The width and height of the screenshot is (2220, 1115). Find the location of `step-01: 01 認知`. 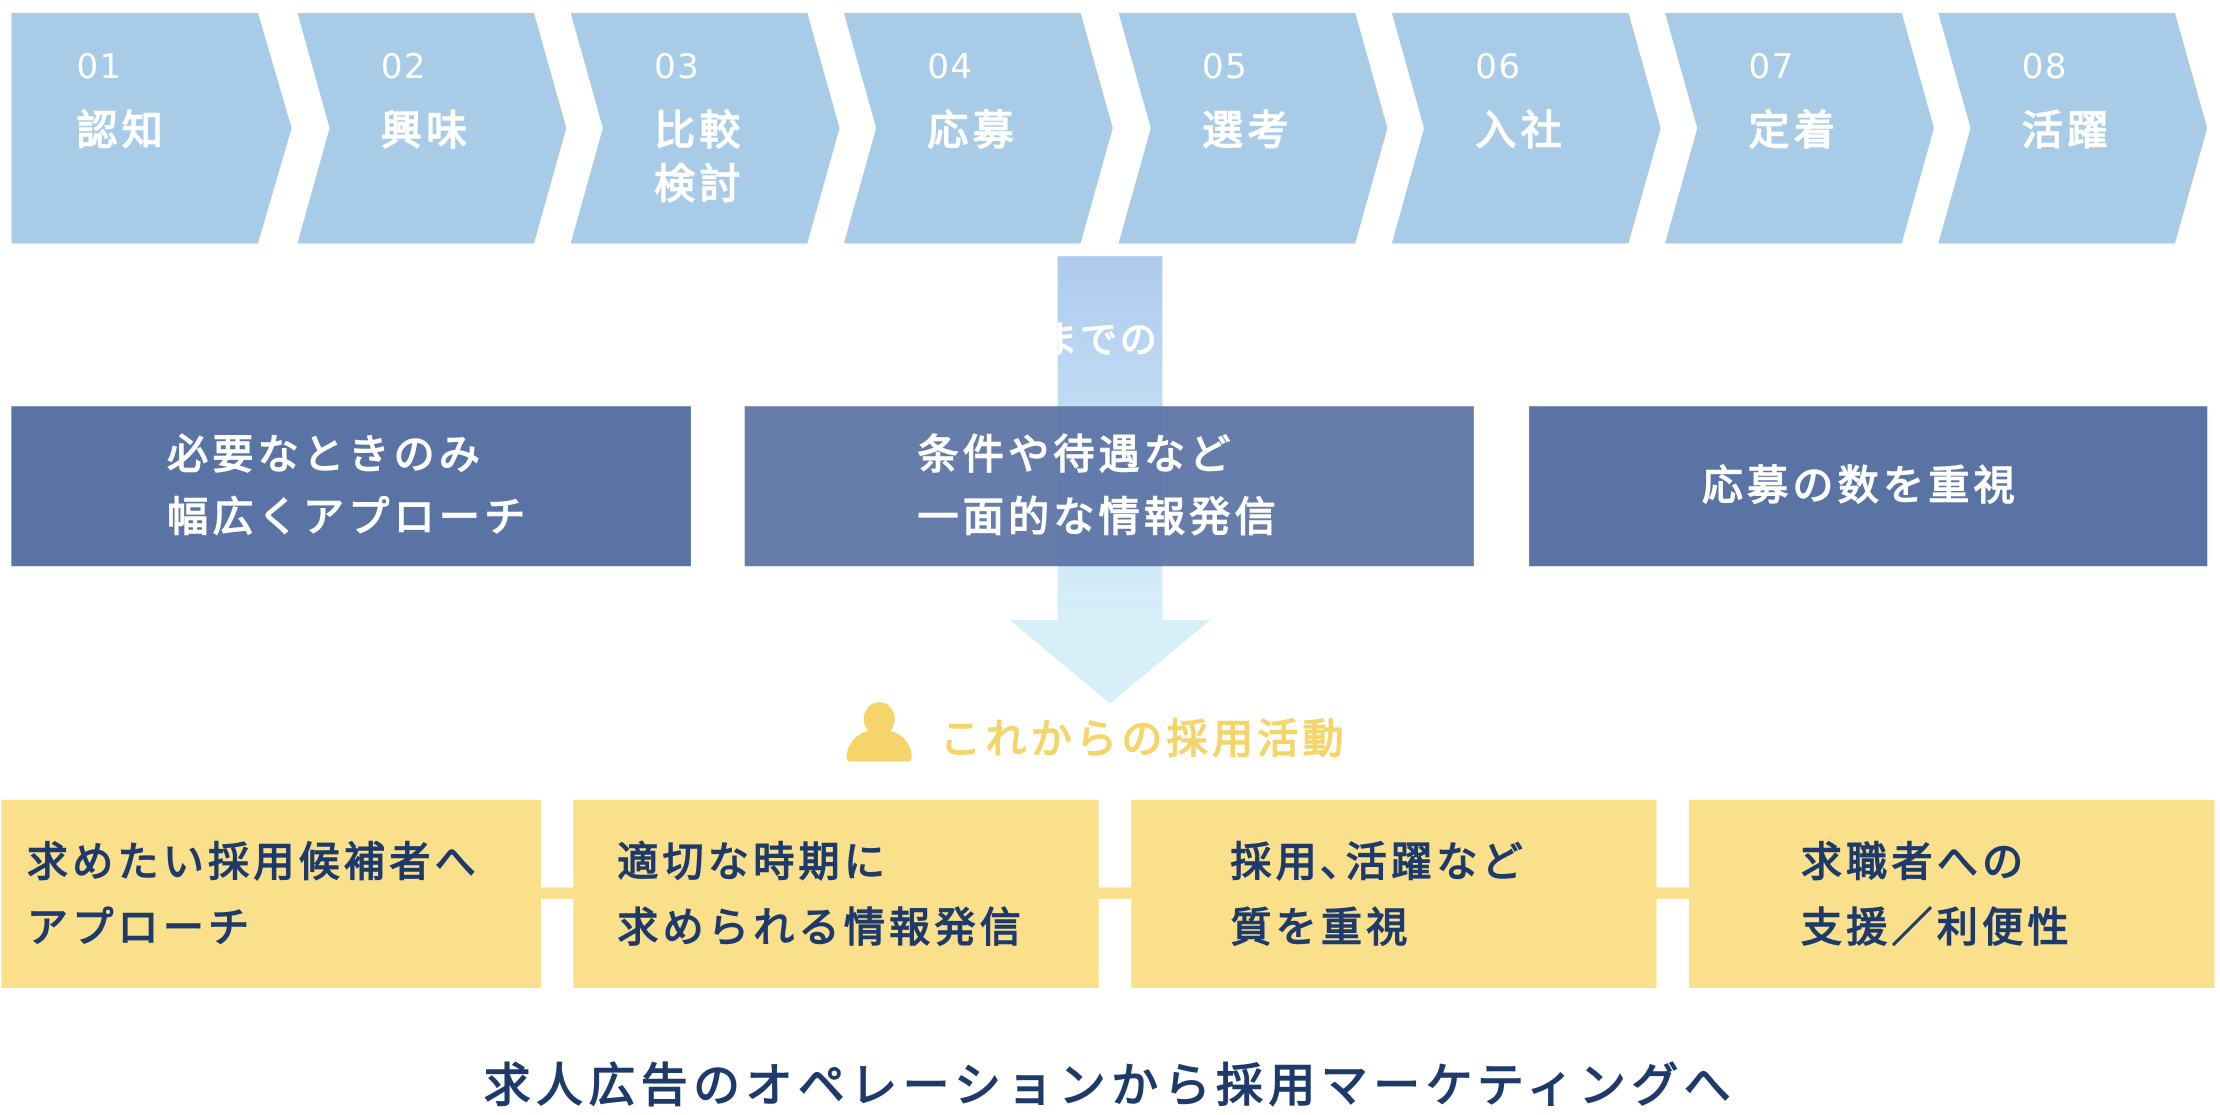

step-01: 01 認知 is located at coordinates (151, 128).